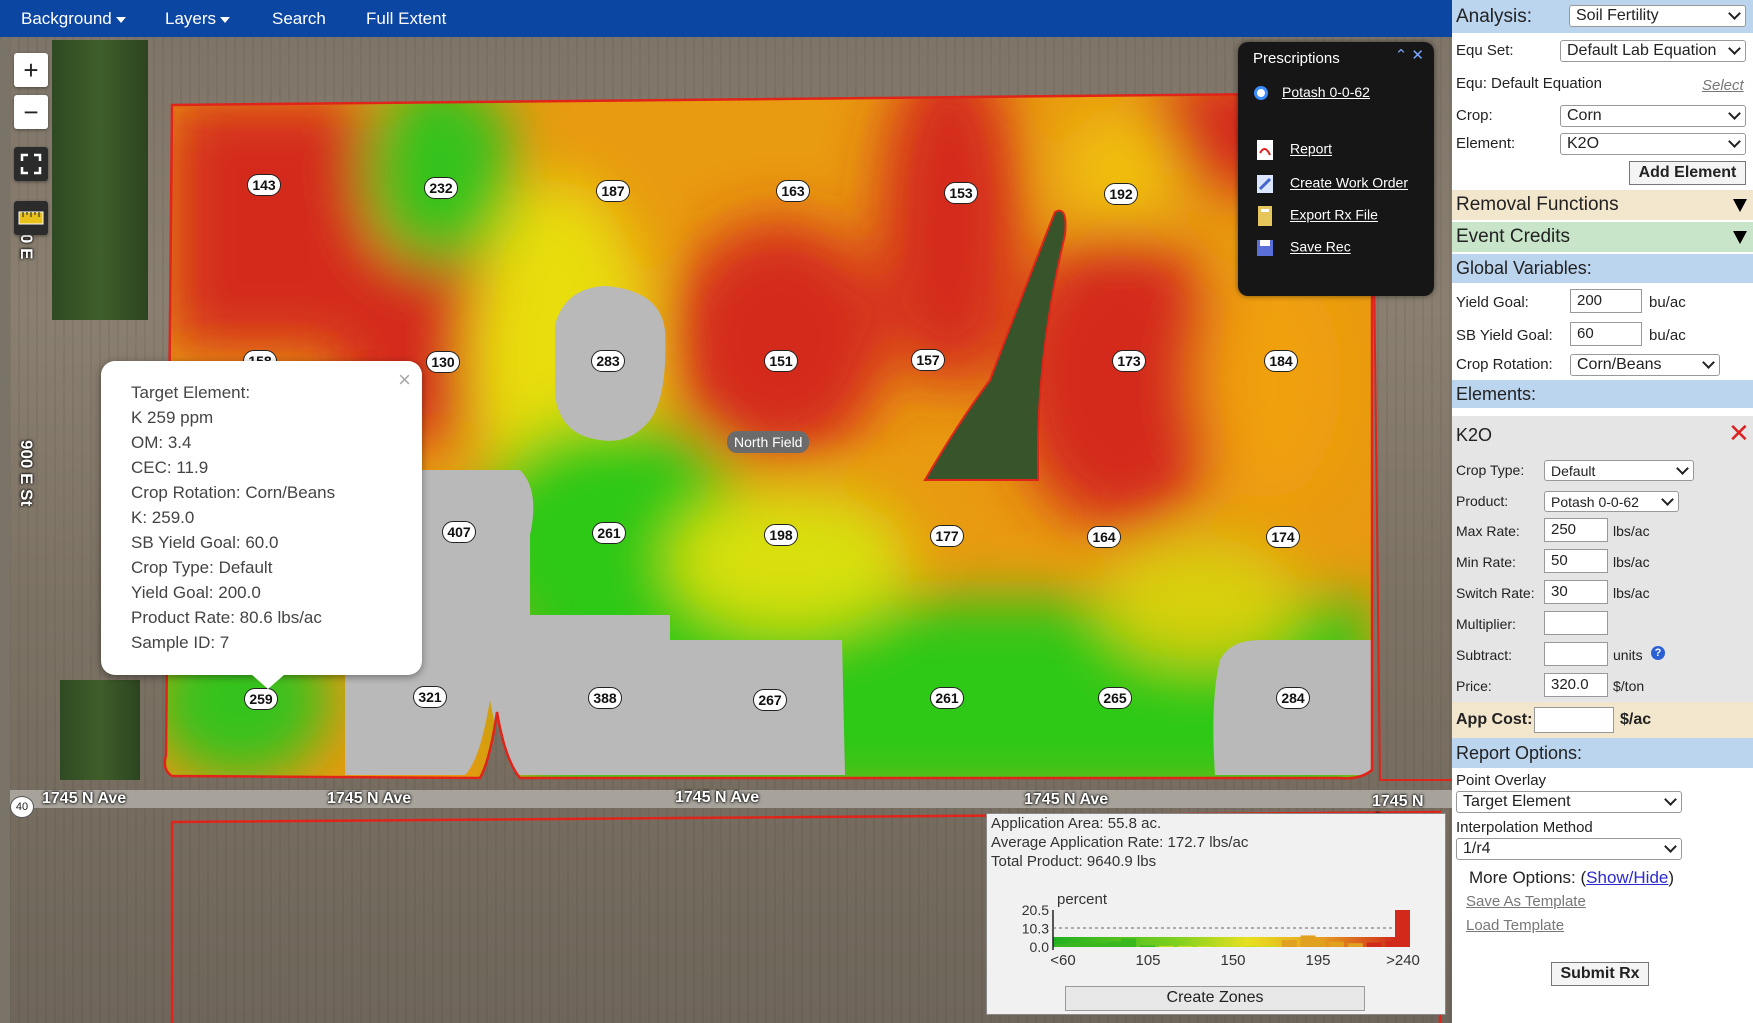 This screenshot has height=1023, width=1753. What do you see at coordinates (1576, 685) in the screenshot?
I see `price-input: 320.0` at bounding box center [1576, 685].